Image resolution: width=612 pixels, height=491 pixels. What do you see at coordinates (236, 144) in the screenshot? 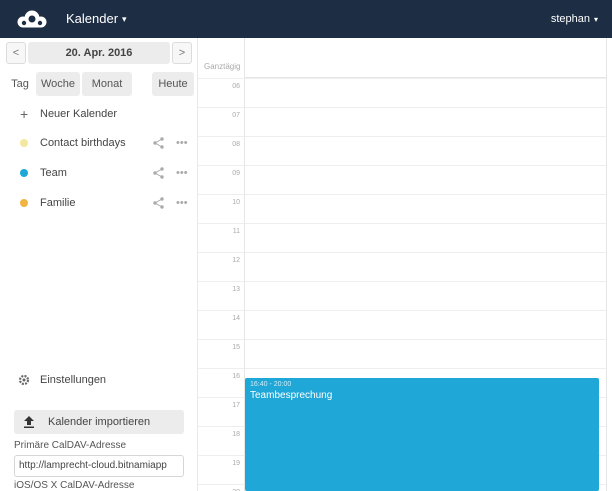
I see `hour-label: 08` at bounding box center [236, 144].